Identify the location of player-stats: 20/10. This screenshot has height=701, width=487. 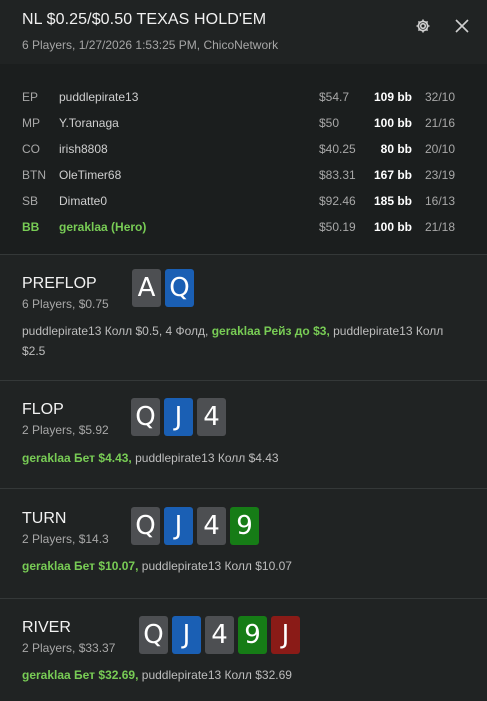
(440, 149).